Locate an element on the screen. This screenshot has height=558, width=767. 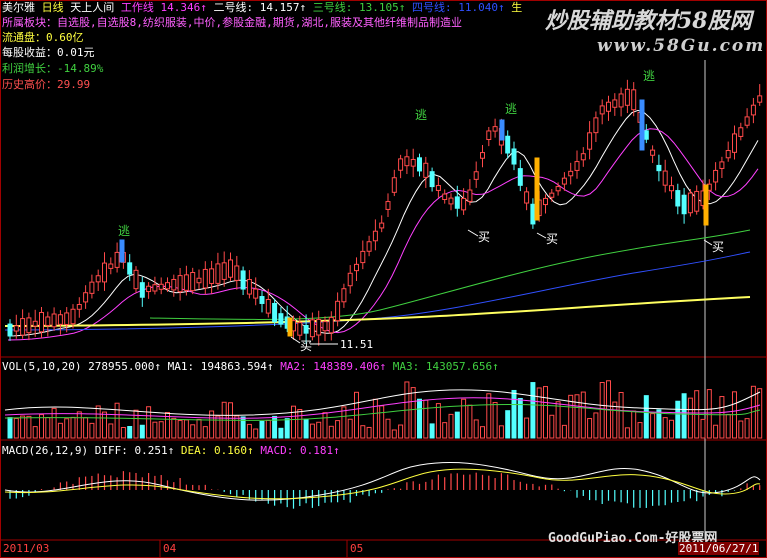
watermark-title: 炒股辅助教材58股网 is located at coordinates (648, 21).